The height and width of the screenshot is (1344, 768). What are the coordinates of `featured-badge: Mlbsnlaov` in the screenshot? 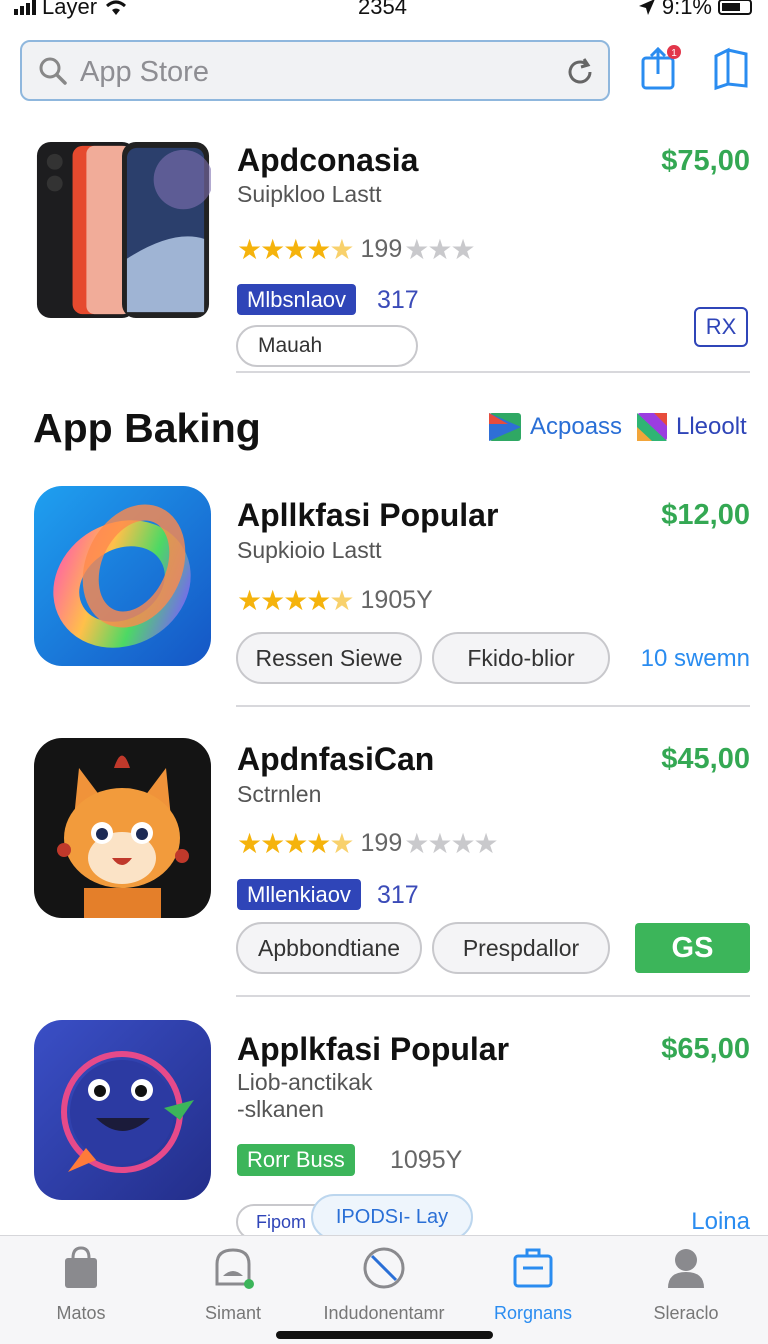 It's located at (297, 299).